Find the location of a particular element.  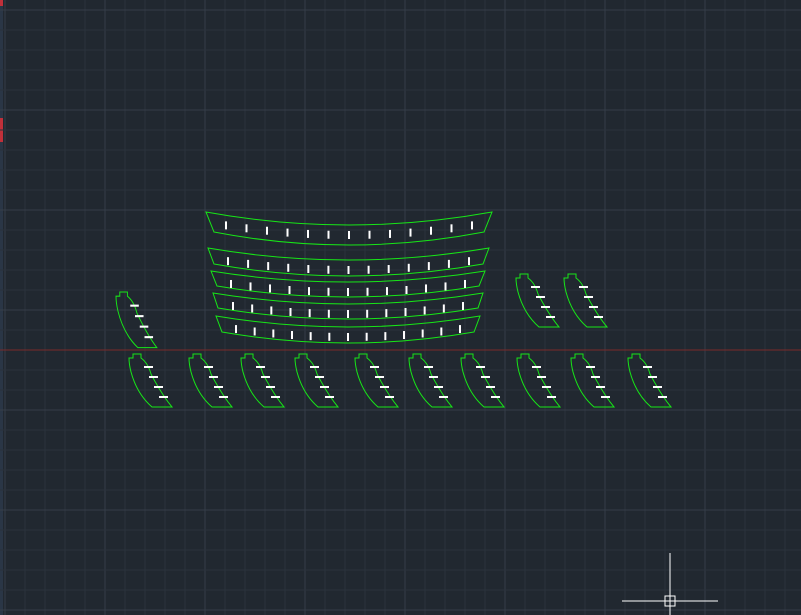

crosshair-pickbox-icon is located at coordinates (670, 584).